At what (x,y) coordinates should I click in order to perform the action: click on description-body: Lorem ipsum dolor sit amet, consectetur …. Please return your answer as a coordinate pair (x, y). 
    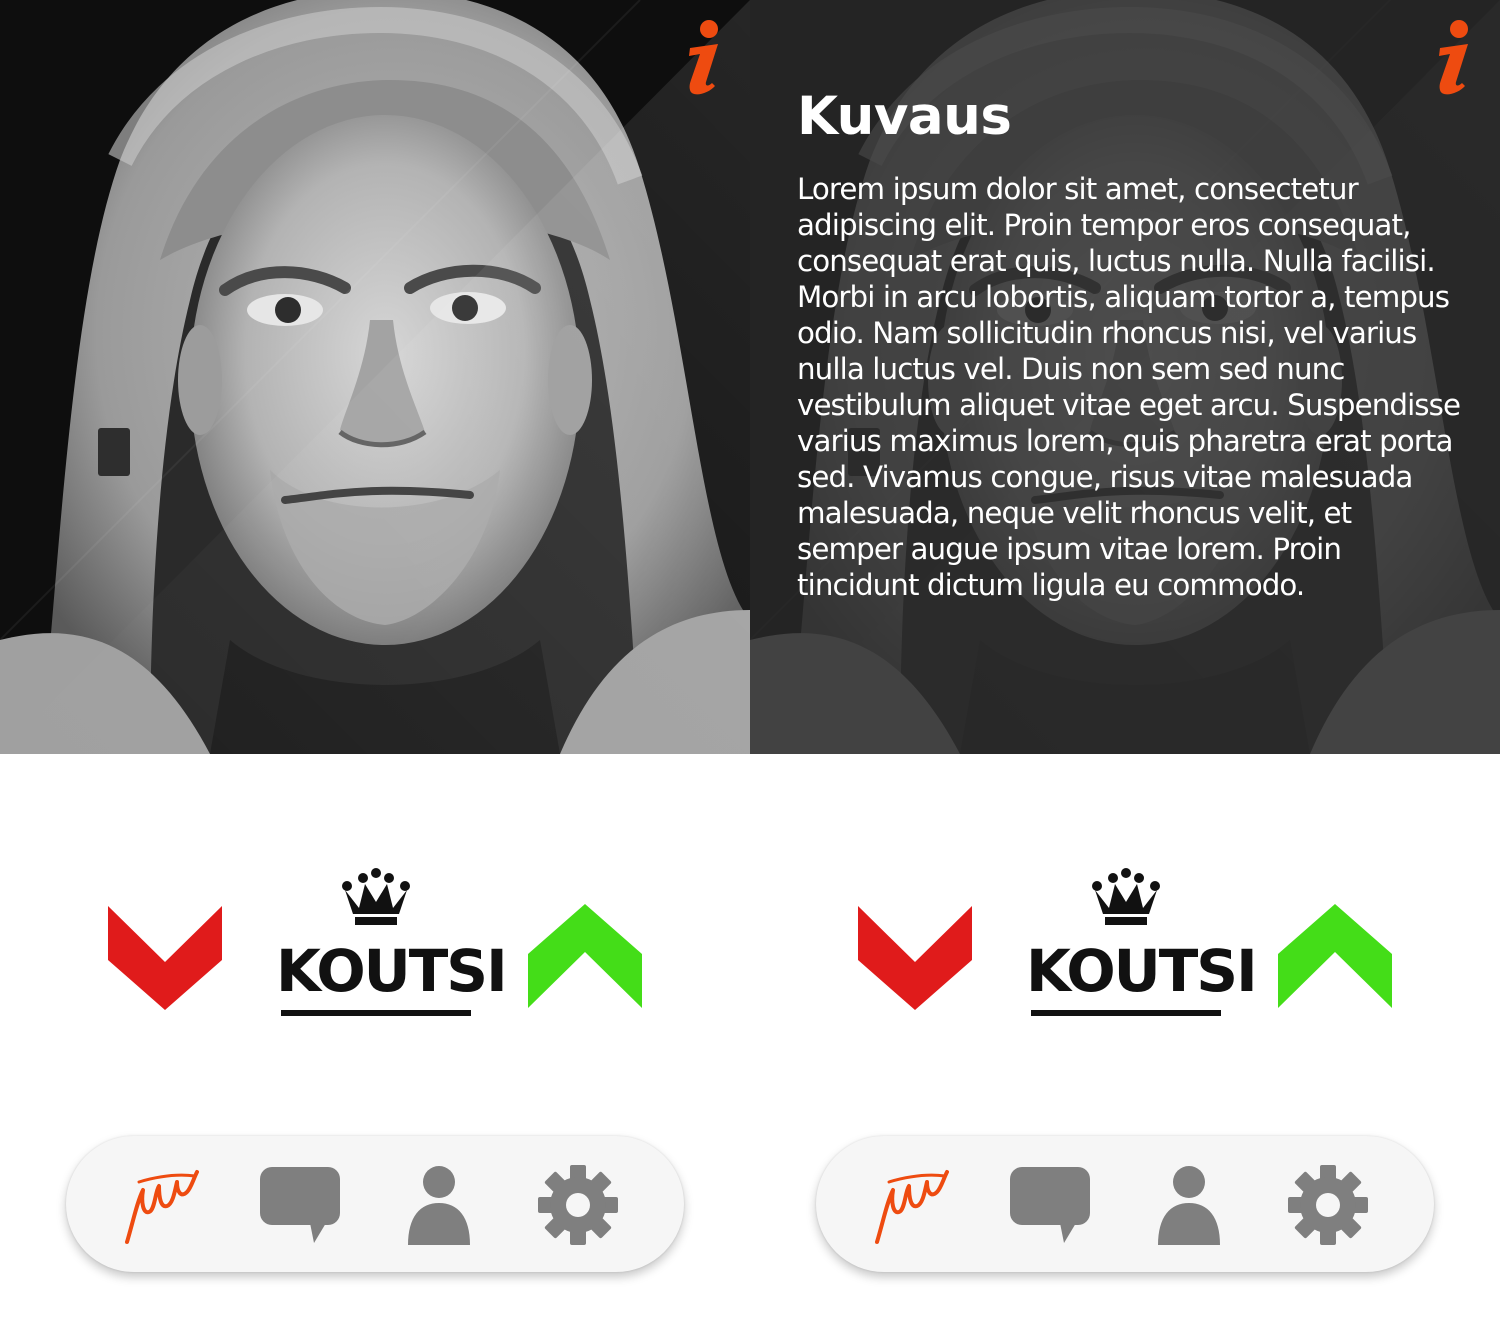
    Looking at the image, I should click on (1129, 387).